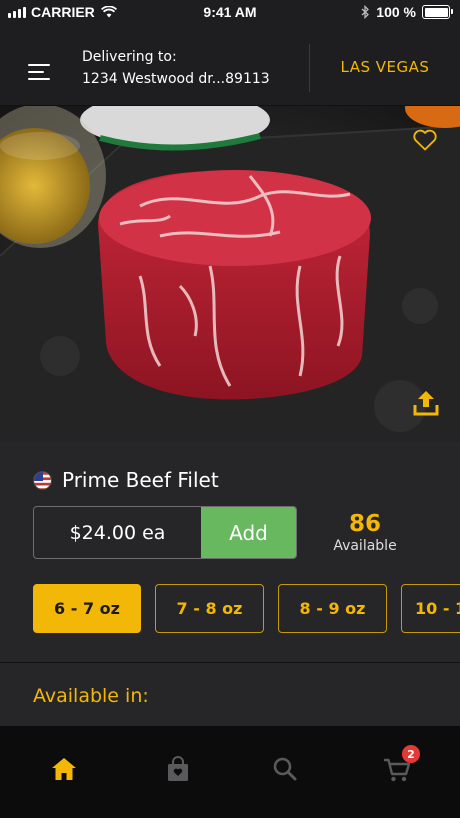 The width and height of the screenshot is (460, 818). Describe the element at coordinates (437, 12) in the screenshot. I see `battery-icon` at that location.